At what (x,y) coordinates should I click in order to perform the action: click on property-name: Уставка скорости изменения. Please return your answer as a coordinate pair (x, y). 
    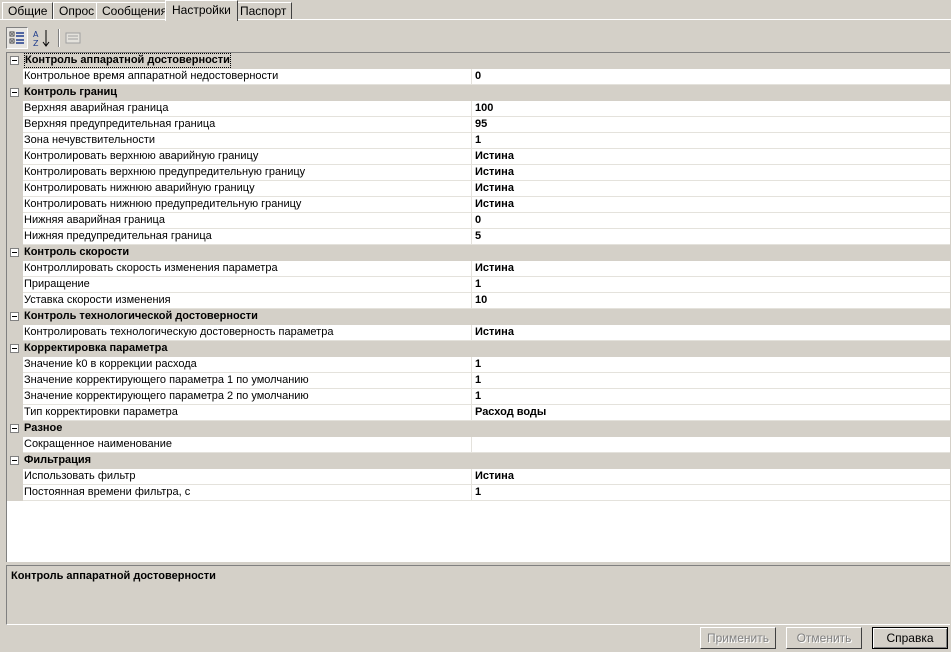
    Looking at the image, I should click on (247, 300).